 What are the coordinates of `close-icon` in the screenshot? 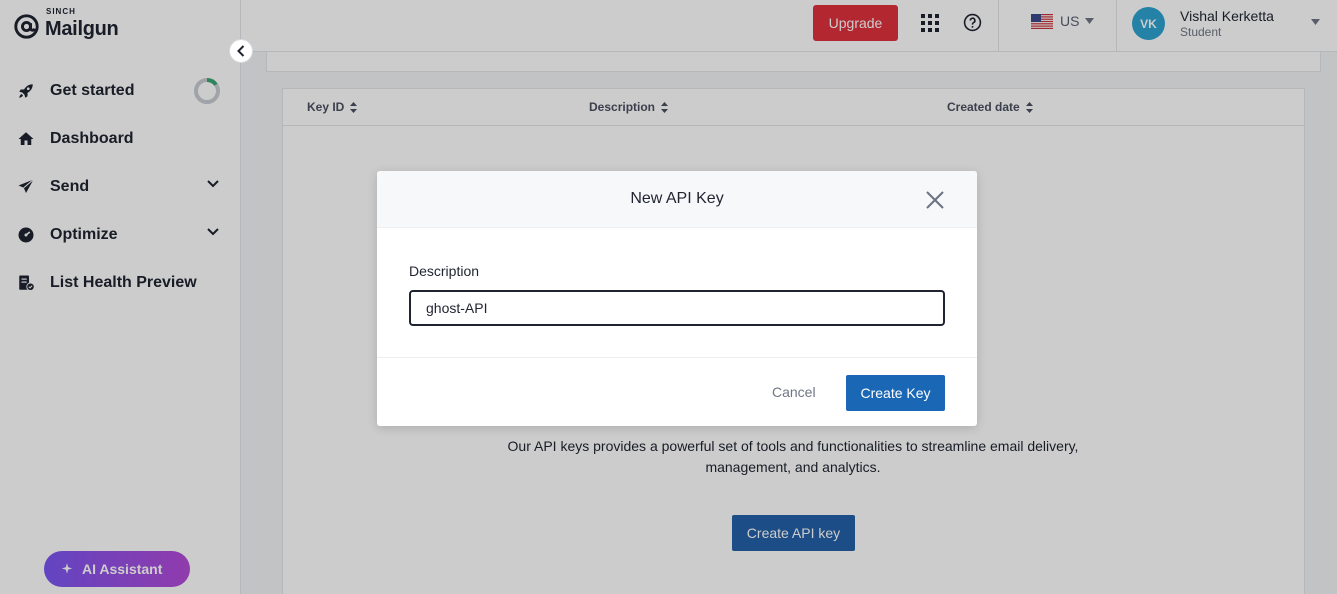 It's located at (935, 200).